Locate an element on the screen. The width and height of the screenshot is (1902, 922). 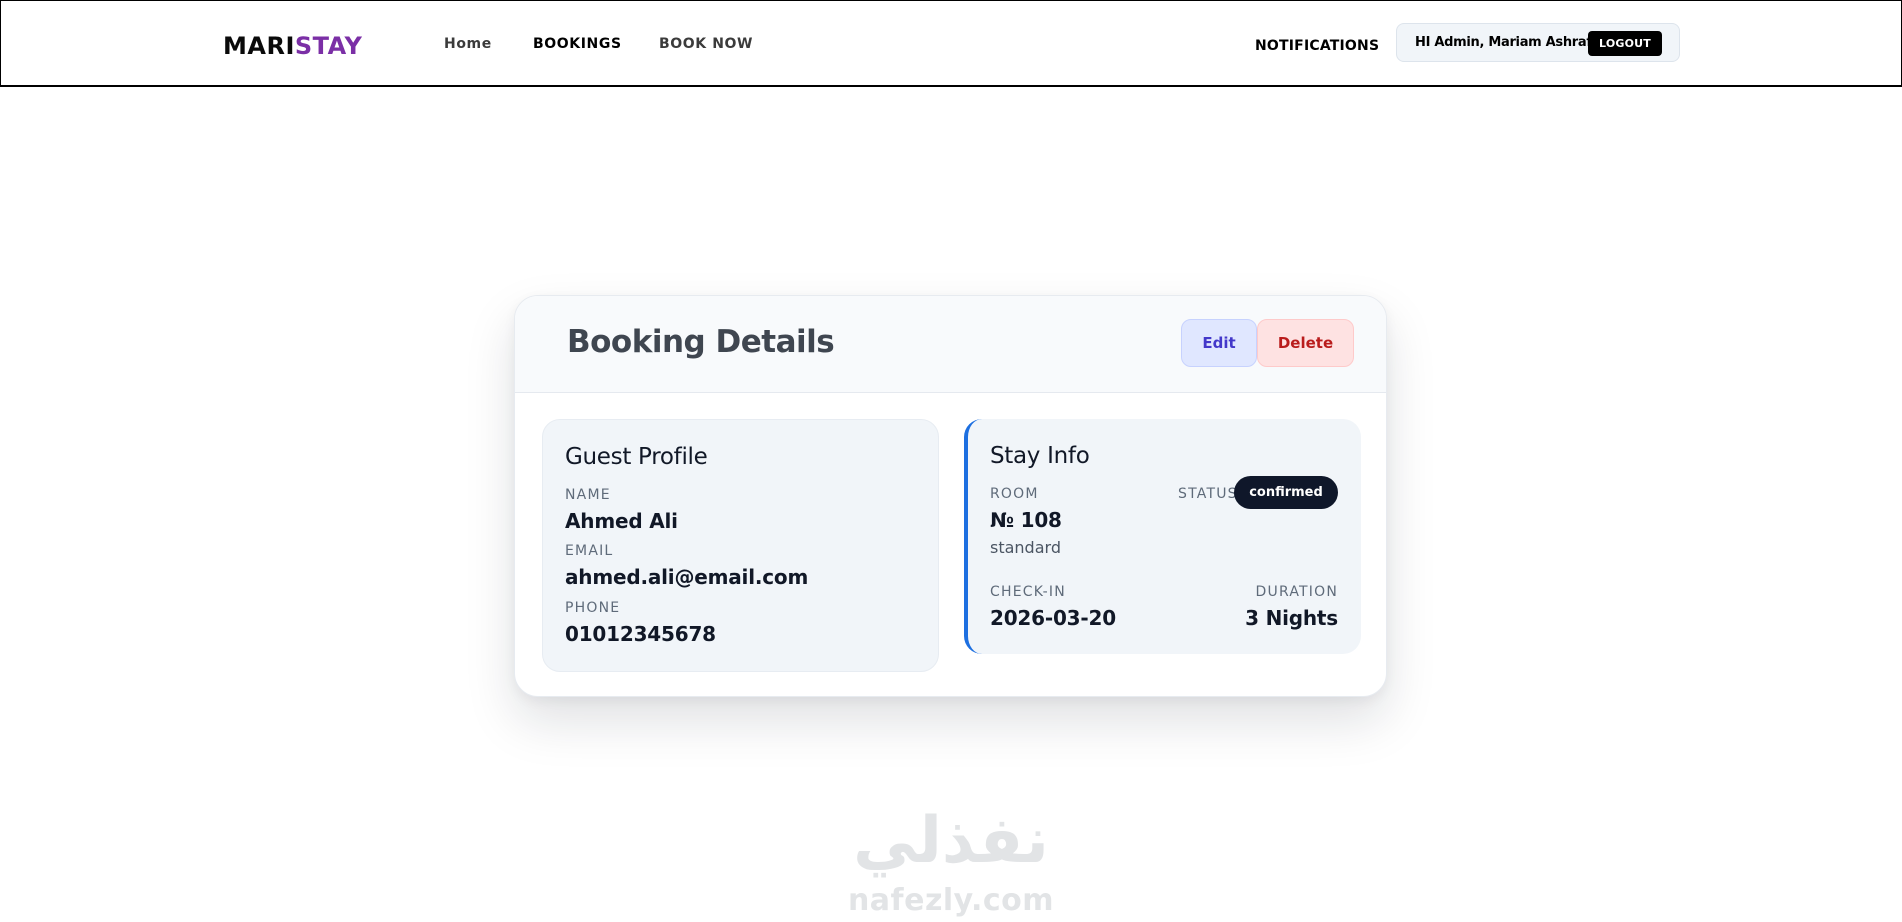
nav-notifications-link: NOTIFICATIONS is located at coordinates (1317, 46).